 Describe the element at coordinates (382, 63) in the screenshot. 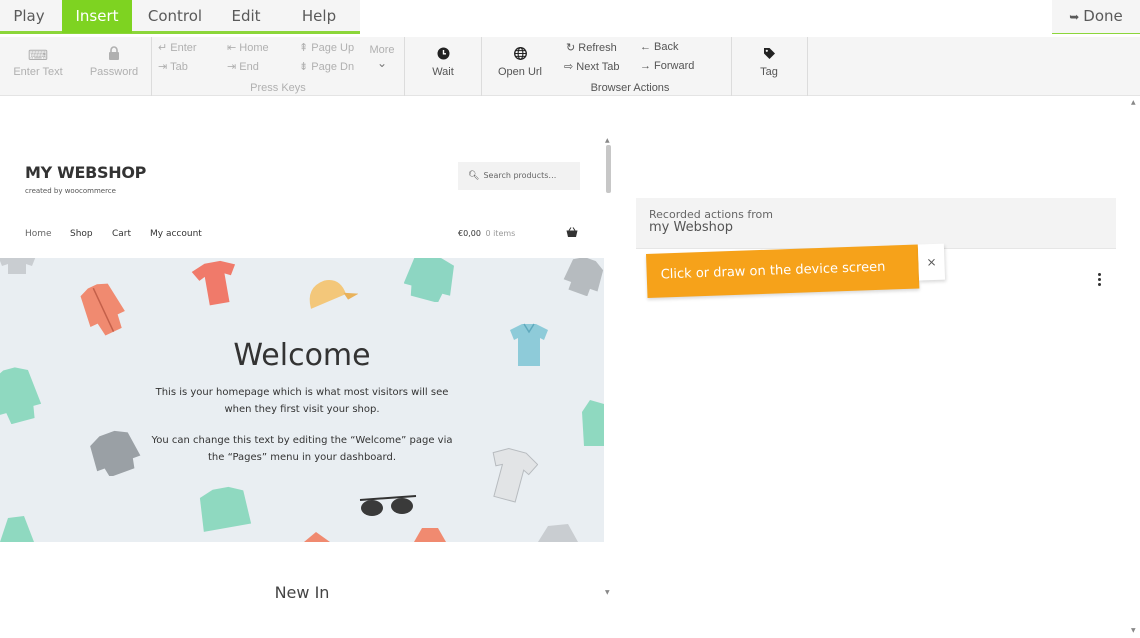

I see `chevron-down-icon: ⌄` at that location.